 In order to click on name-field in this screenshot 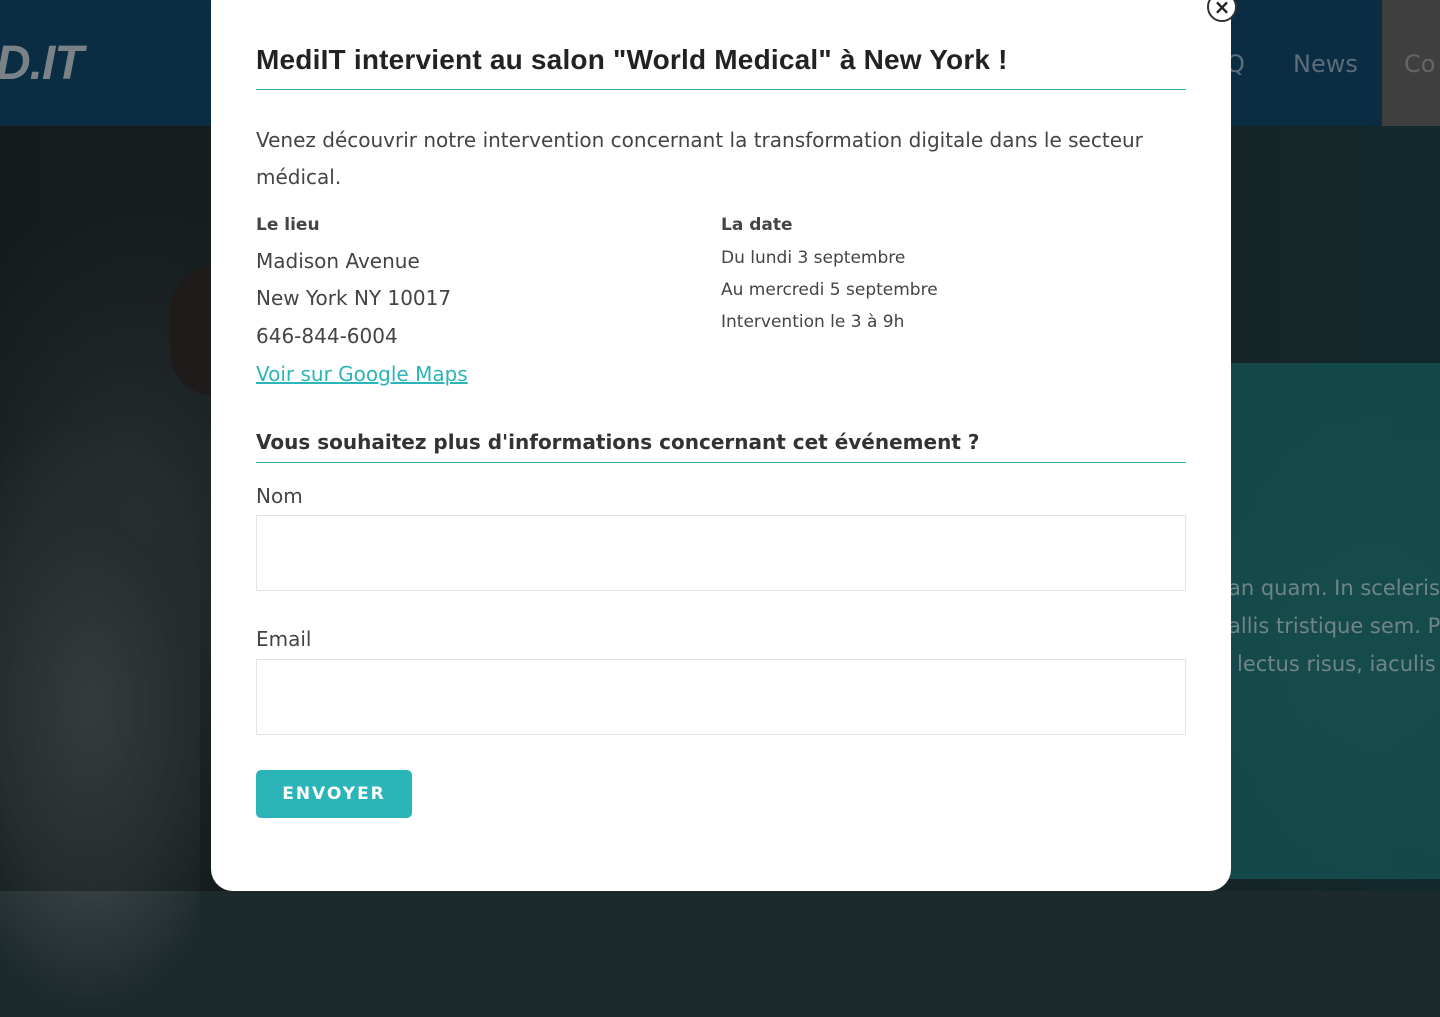, I will do `click(721, 553)`.